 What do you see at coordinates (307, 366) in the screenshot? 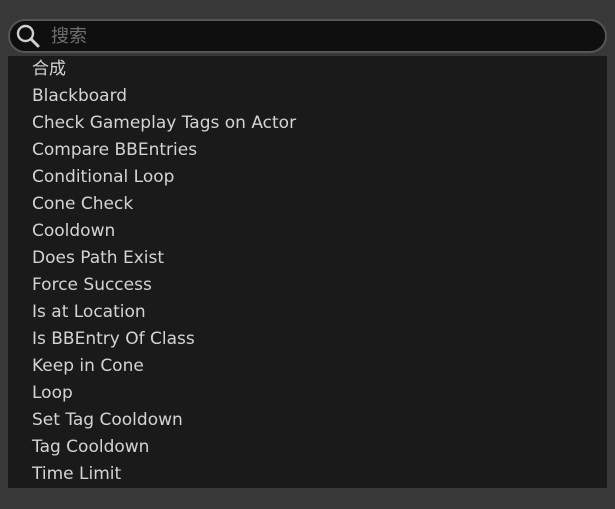
I see `list-item: Keep in Cone` at bounding box center [307, 366].